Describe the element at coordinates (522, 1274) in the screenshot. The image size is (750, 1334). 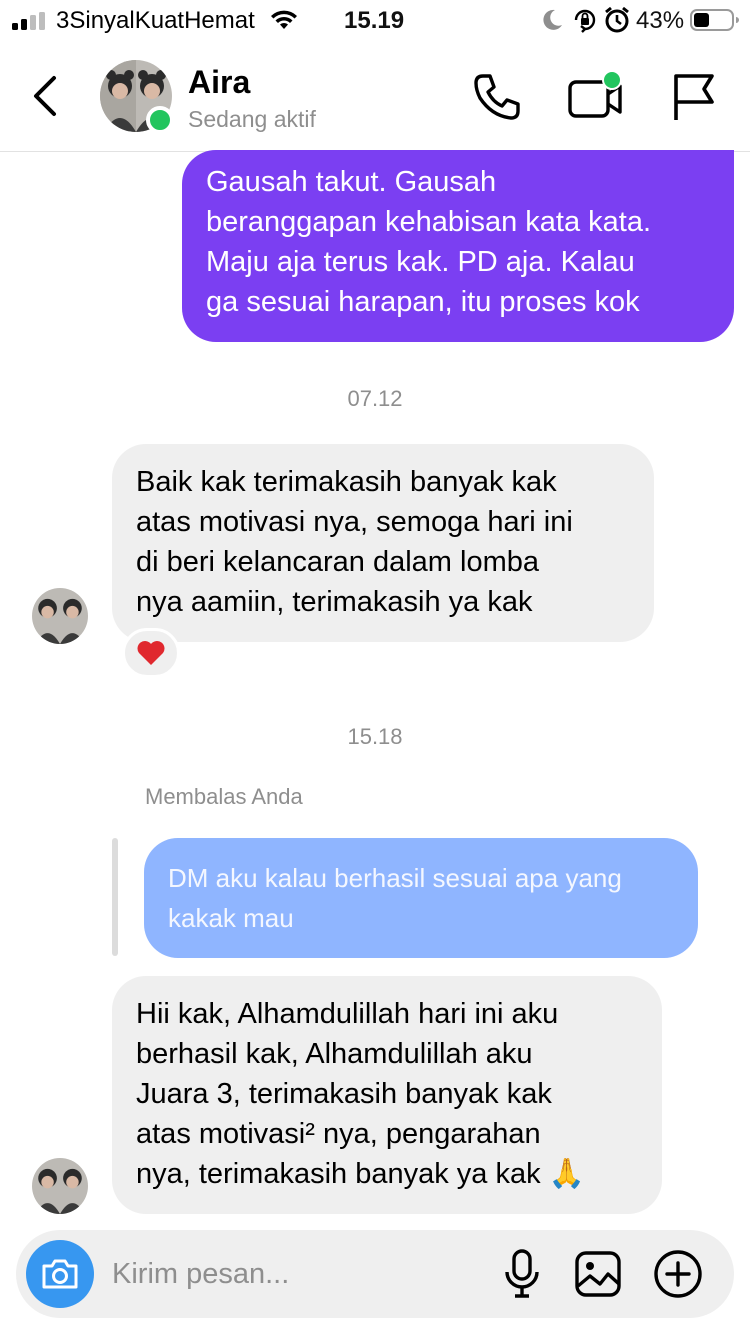
I see `microphone-icon` at that location.